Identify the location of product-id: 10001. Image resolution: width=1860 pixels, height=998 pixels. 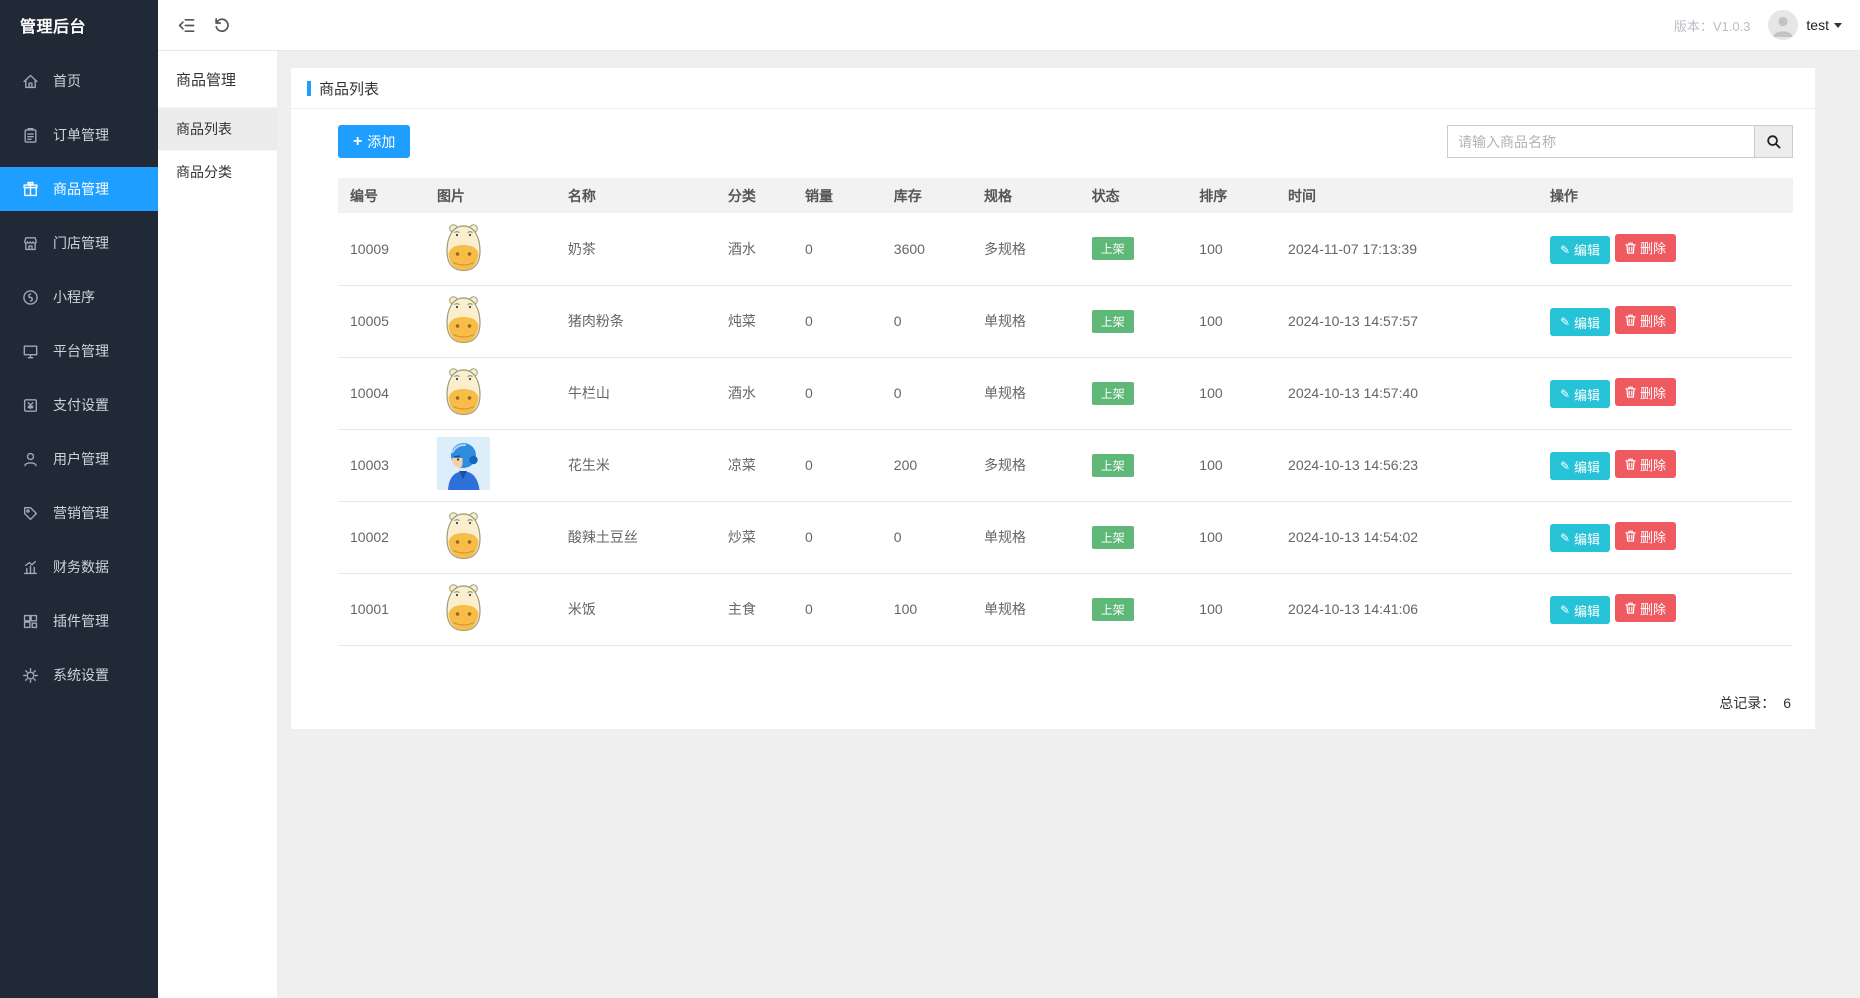
(387, 609).